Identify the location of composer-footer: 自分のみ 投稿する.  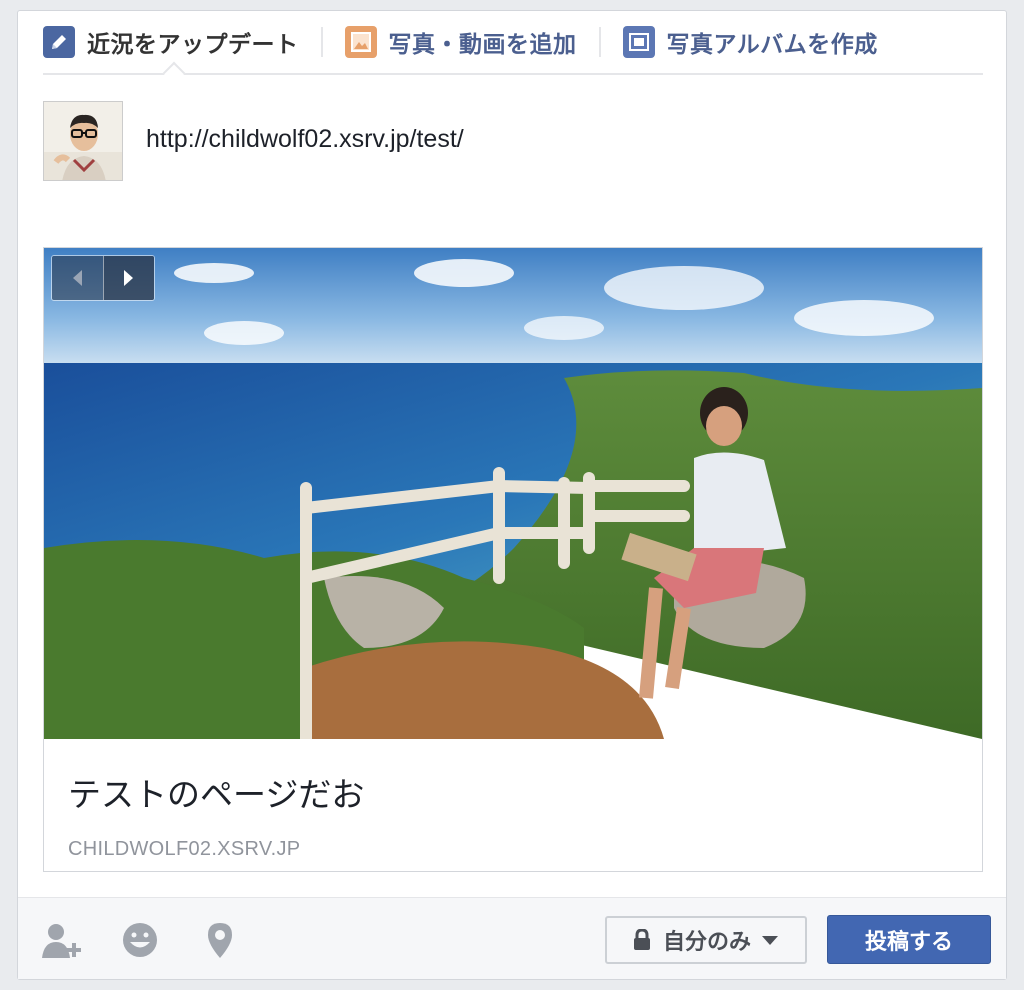
(512, 938).